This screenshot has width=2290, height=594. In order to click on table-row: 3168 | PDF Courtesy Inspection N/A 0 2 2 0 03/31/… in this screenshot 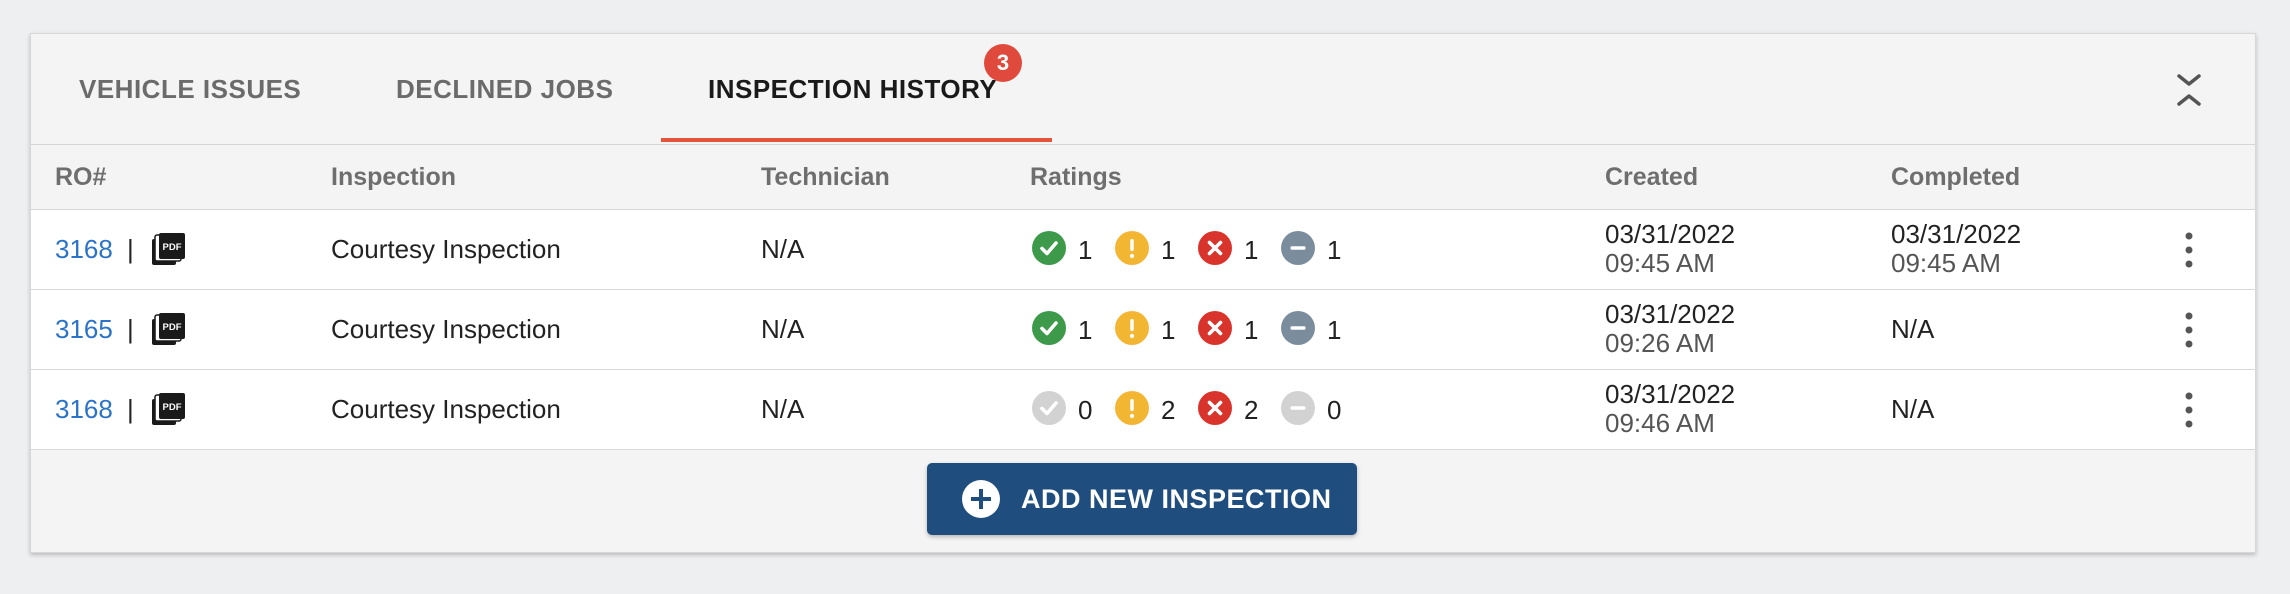, I will do `click(1143, 410)`.